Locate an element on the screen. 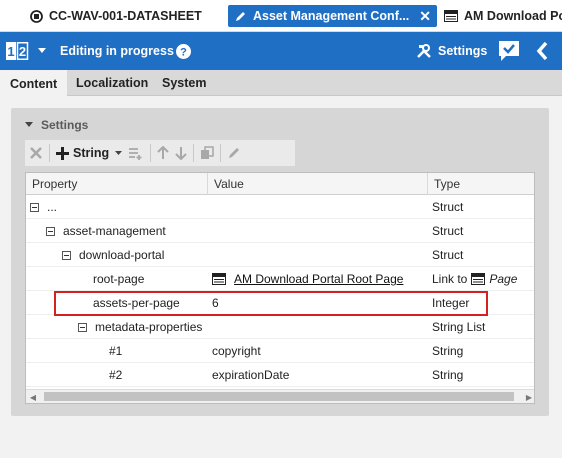 The height and width of the screenshot is (458, 562). help-icon: ? is located at coordinates (183, 51).